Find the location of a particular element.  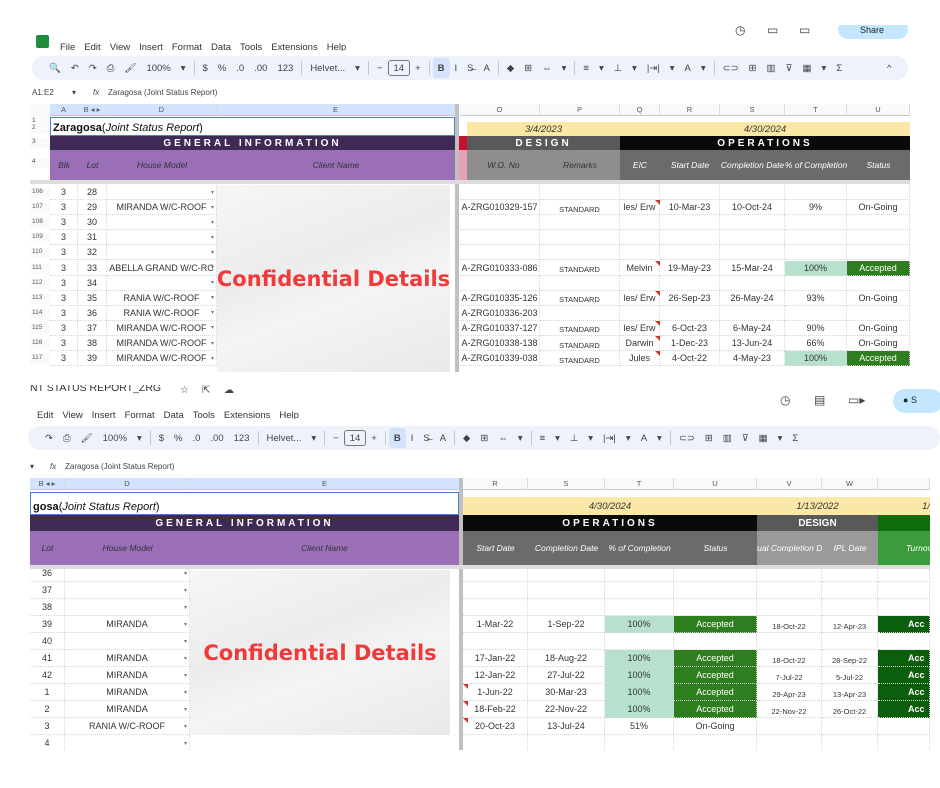

cell: 33 is located at coordinates (92, 268).